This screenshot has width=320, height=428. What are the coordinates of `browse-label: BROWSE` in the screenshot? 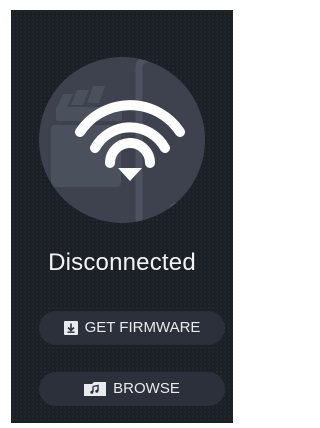 It's located at (146, 388).